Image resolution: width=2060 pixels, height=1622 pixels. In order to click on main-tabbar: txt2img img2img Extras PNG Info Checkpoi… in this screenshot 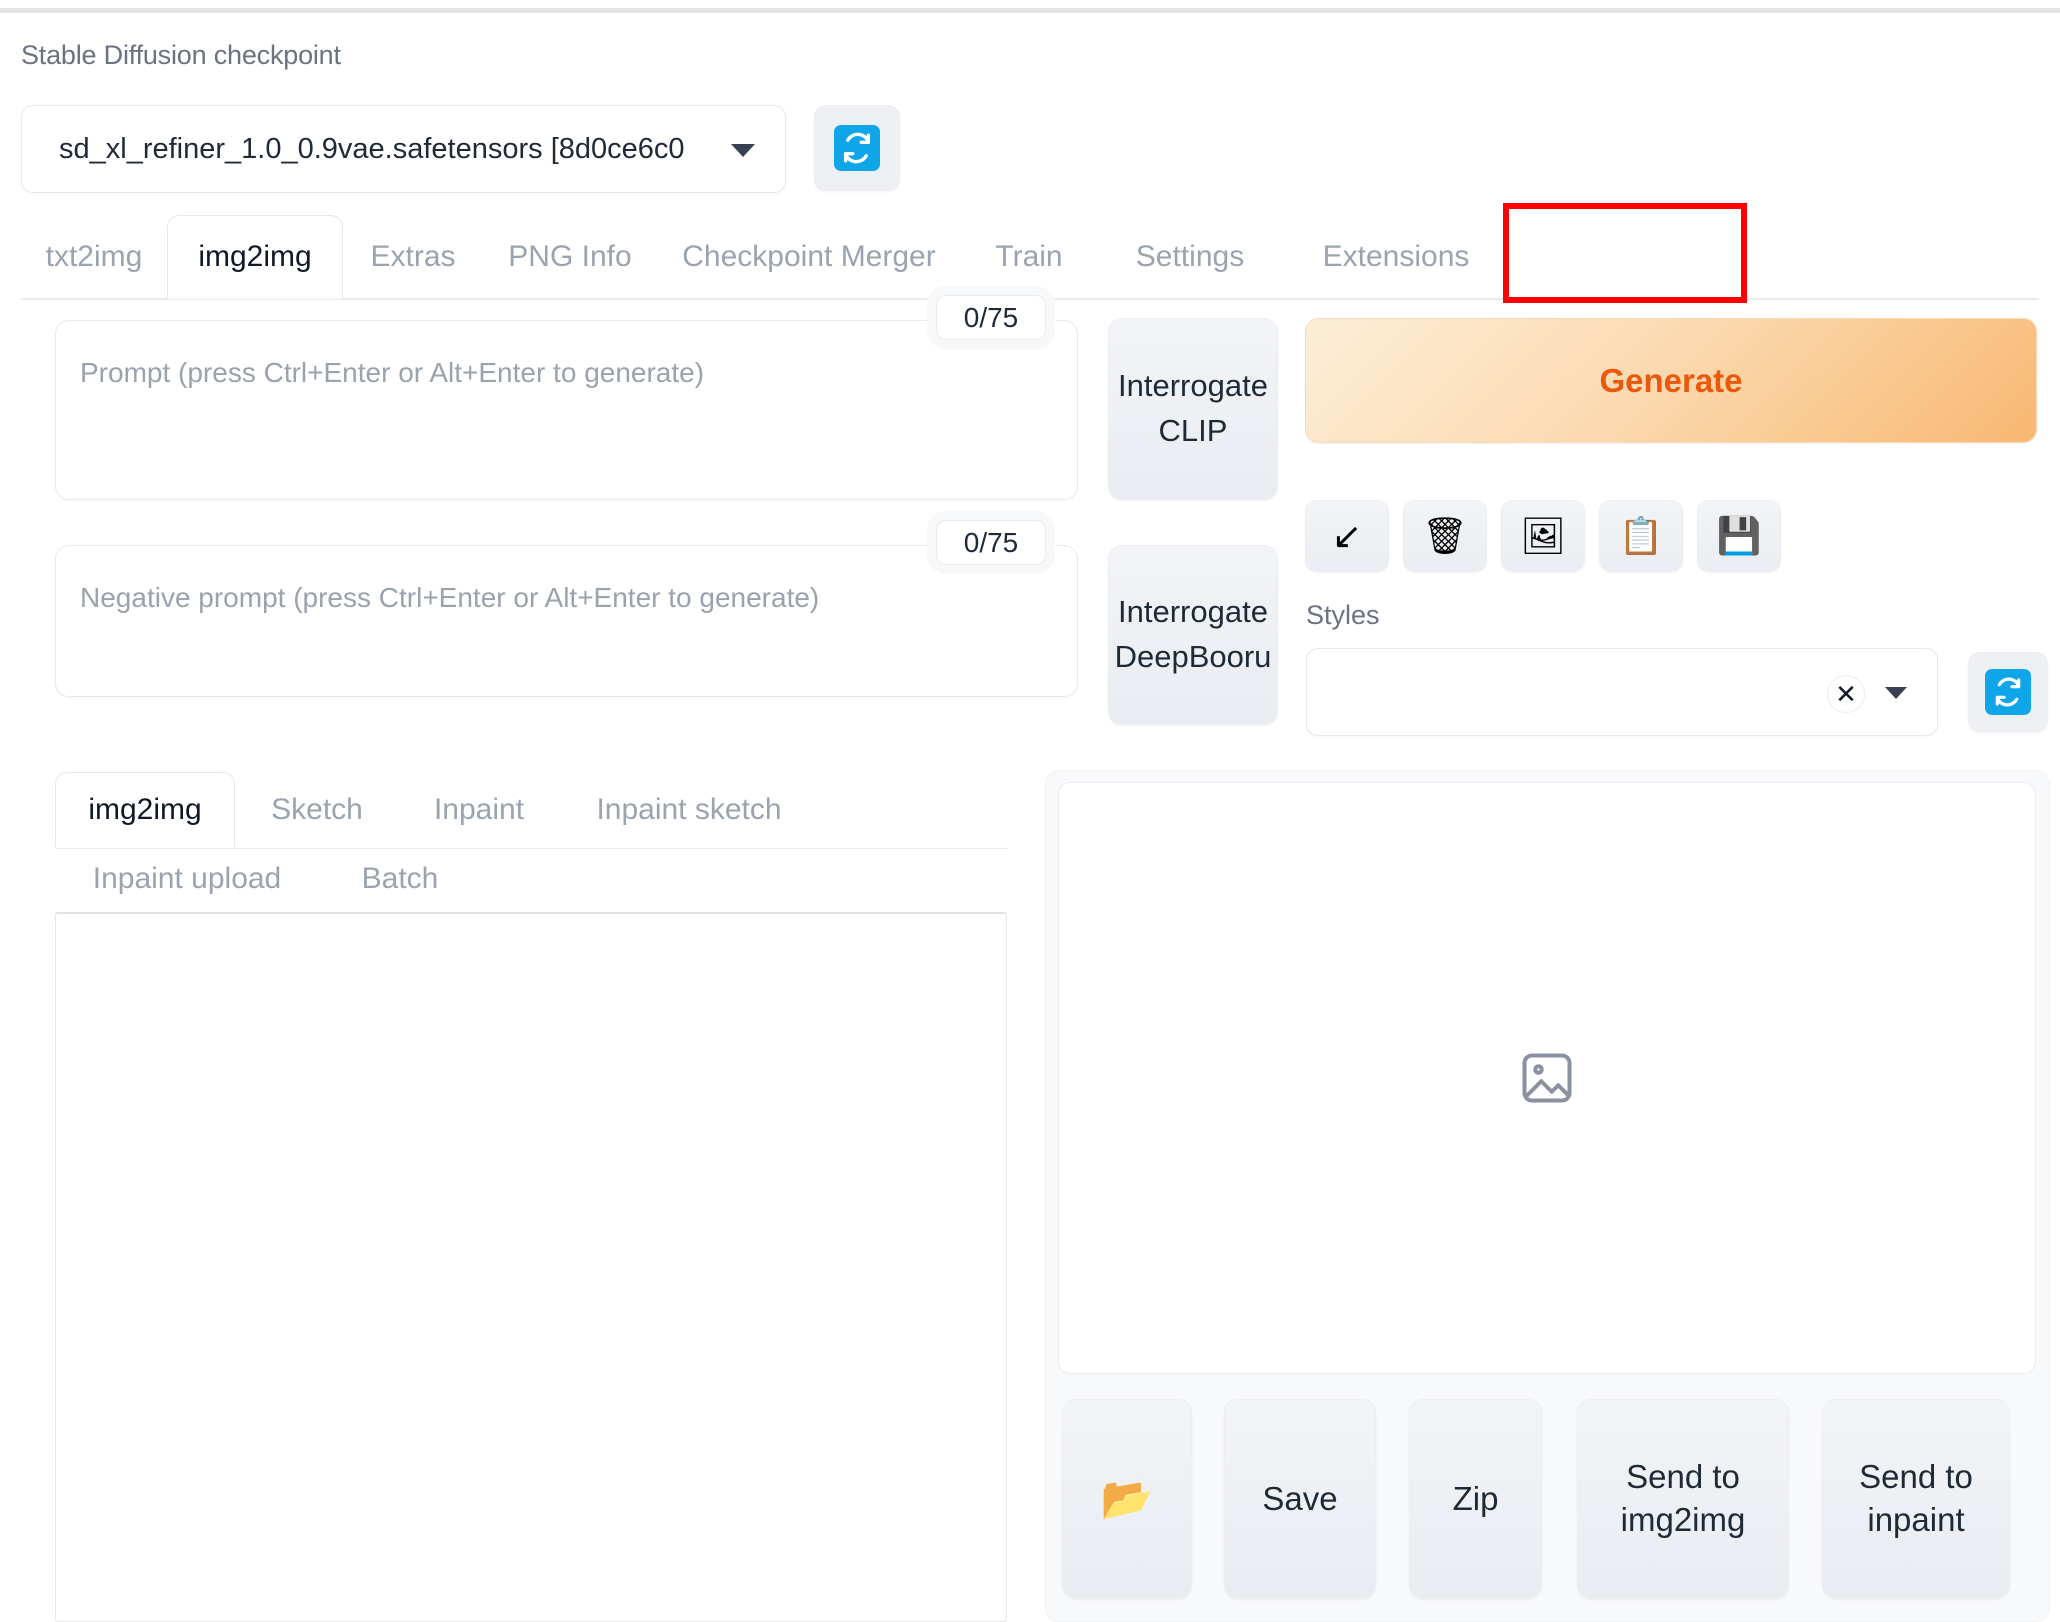, I will do `click(1030, 257)`.